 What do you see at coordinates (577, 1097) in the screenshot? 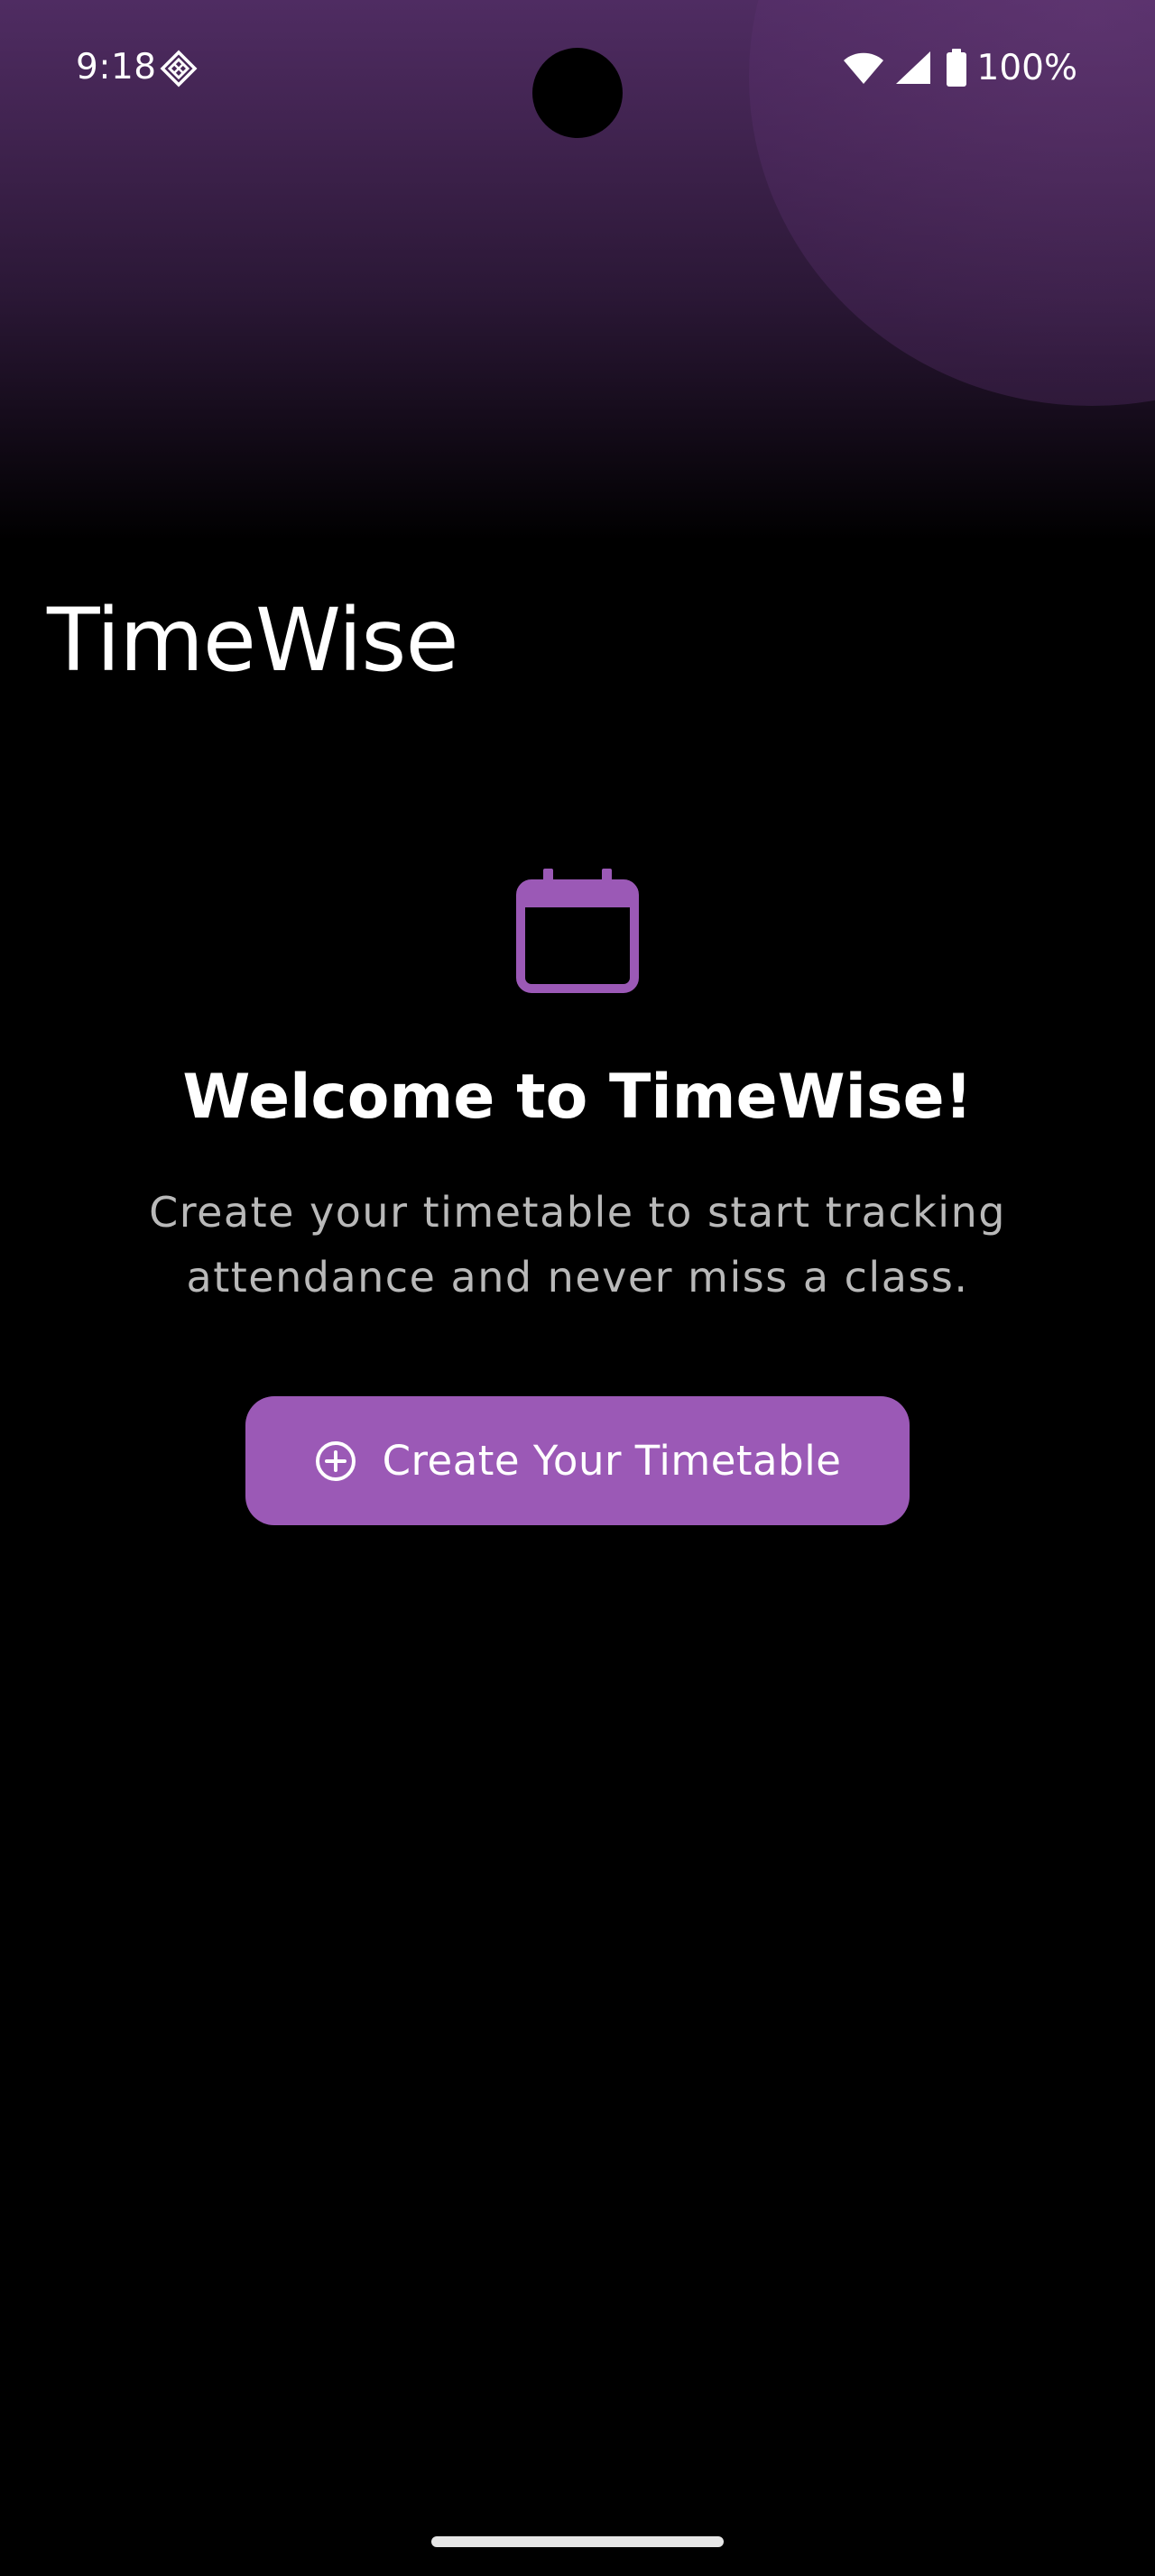
I see `welcome-title: Welcome to TimeWise!` at bounding box center [577, 1097].